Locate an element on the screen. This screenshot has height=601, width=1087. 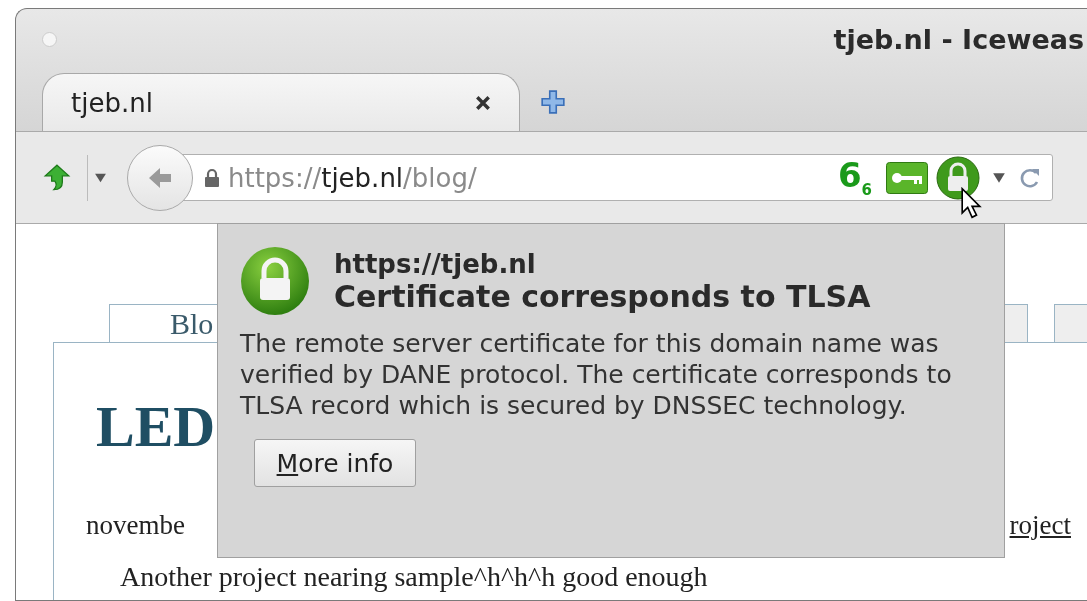
popup-description: The remote server certificate for this domain name was verified by DANE protocol. The certificate corresponds to TLSA record which is secured by DNSSEC technology. is located at coordinates (596, 374).